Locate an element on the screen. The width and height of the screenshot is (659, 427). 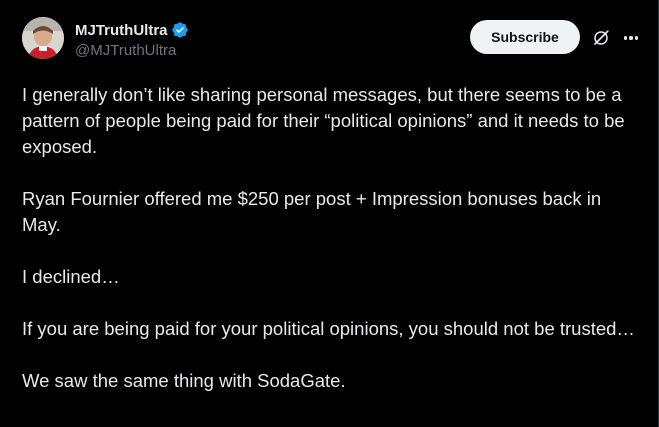
author-block: MJTruthUltra @MJTruthUltra is located at coordinates (132, 39).